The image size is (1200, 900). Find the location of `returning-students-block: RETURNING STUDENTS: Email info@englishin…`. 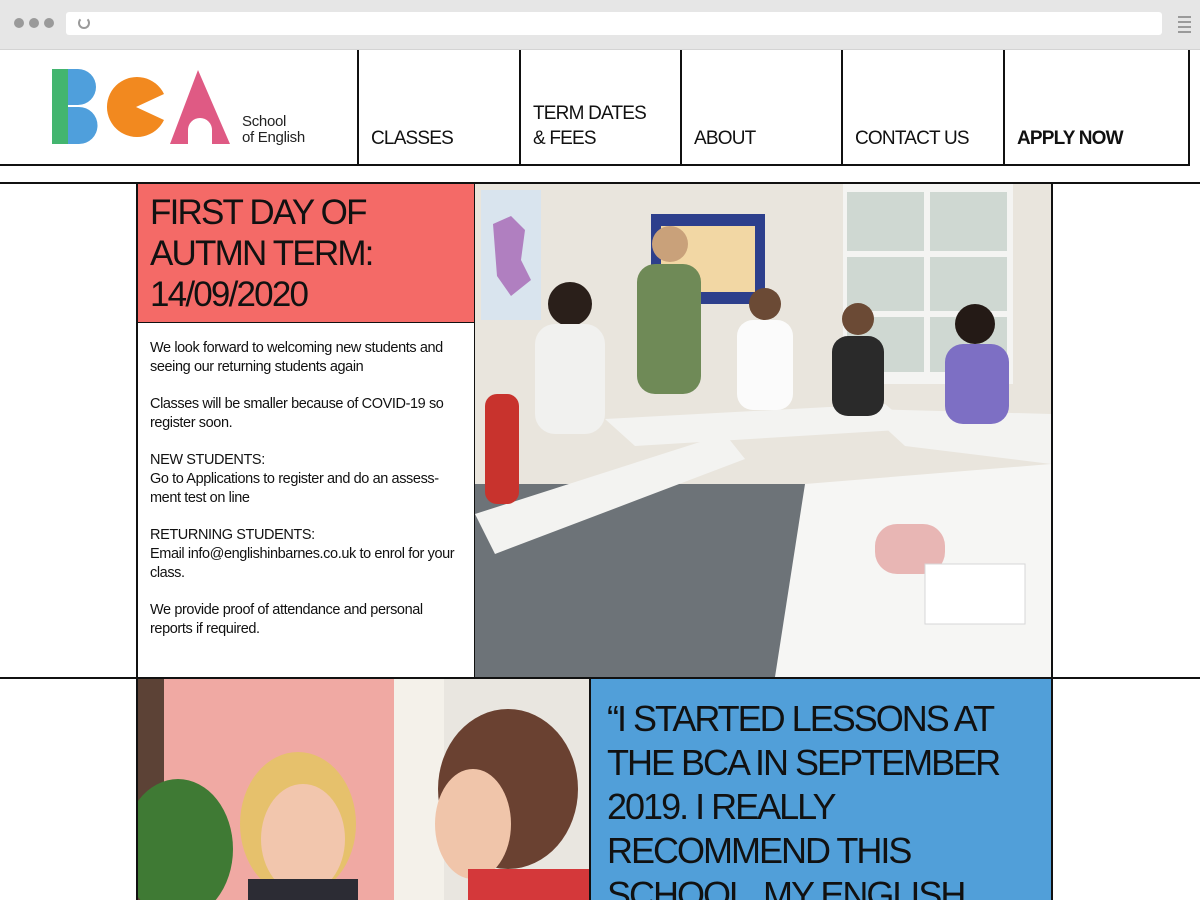

returning-students-block: RETURNING STUDENTS: Email info@englishin… is located at coordinates (306, 554).